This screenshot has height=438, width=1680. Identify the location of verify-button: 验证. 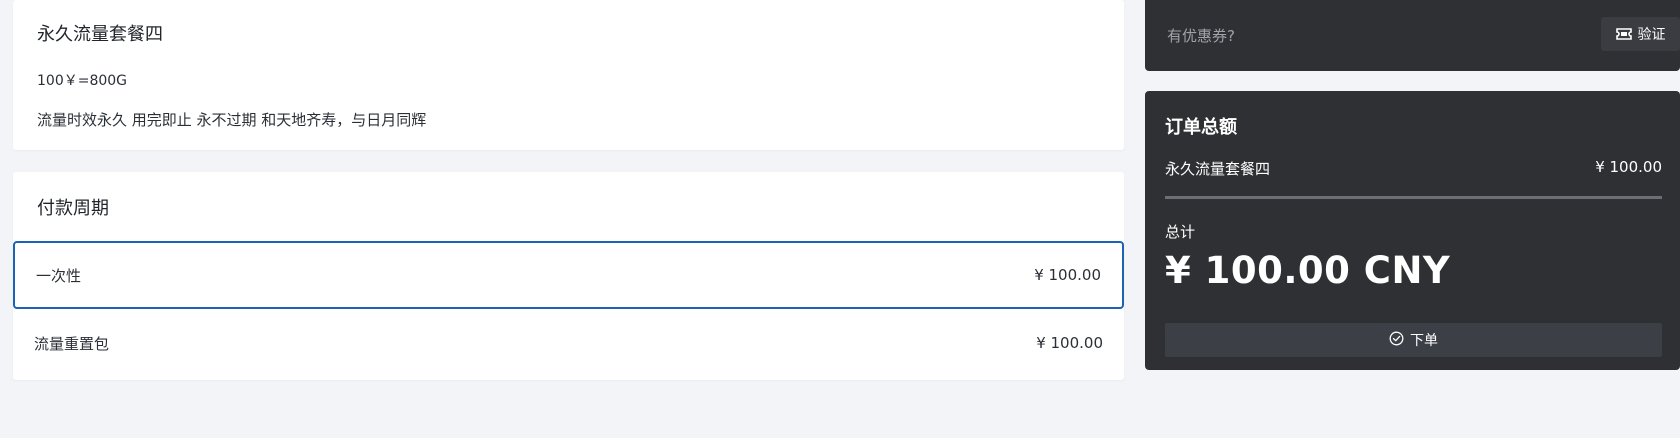
(1640, 34).